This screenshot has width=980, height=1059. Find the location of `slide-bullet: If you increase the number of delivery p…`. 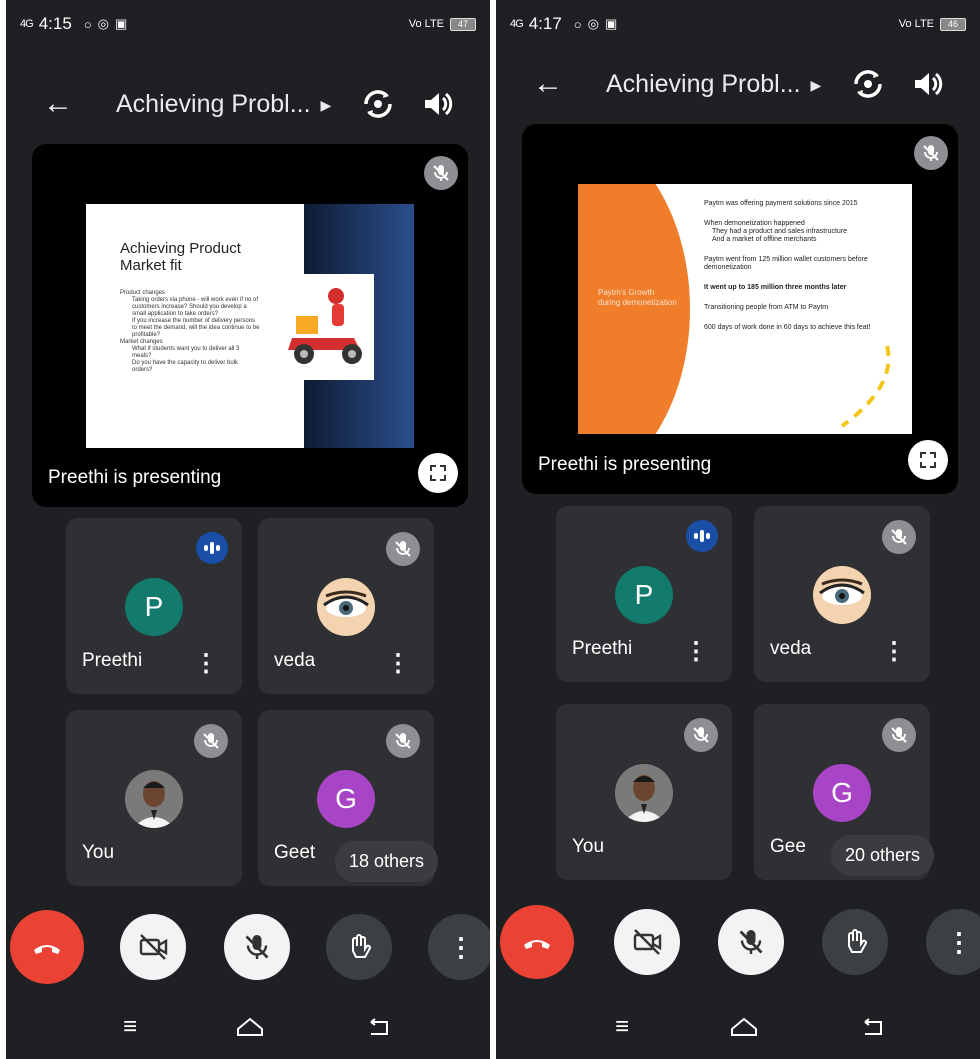

slide-bullet: If you increase the number of delivery p… is located at coordinates (196, 328).